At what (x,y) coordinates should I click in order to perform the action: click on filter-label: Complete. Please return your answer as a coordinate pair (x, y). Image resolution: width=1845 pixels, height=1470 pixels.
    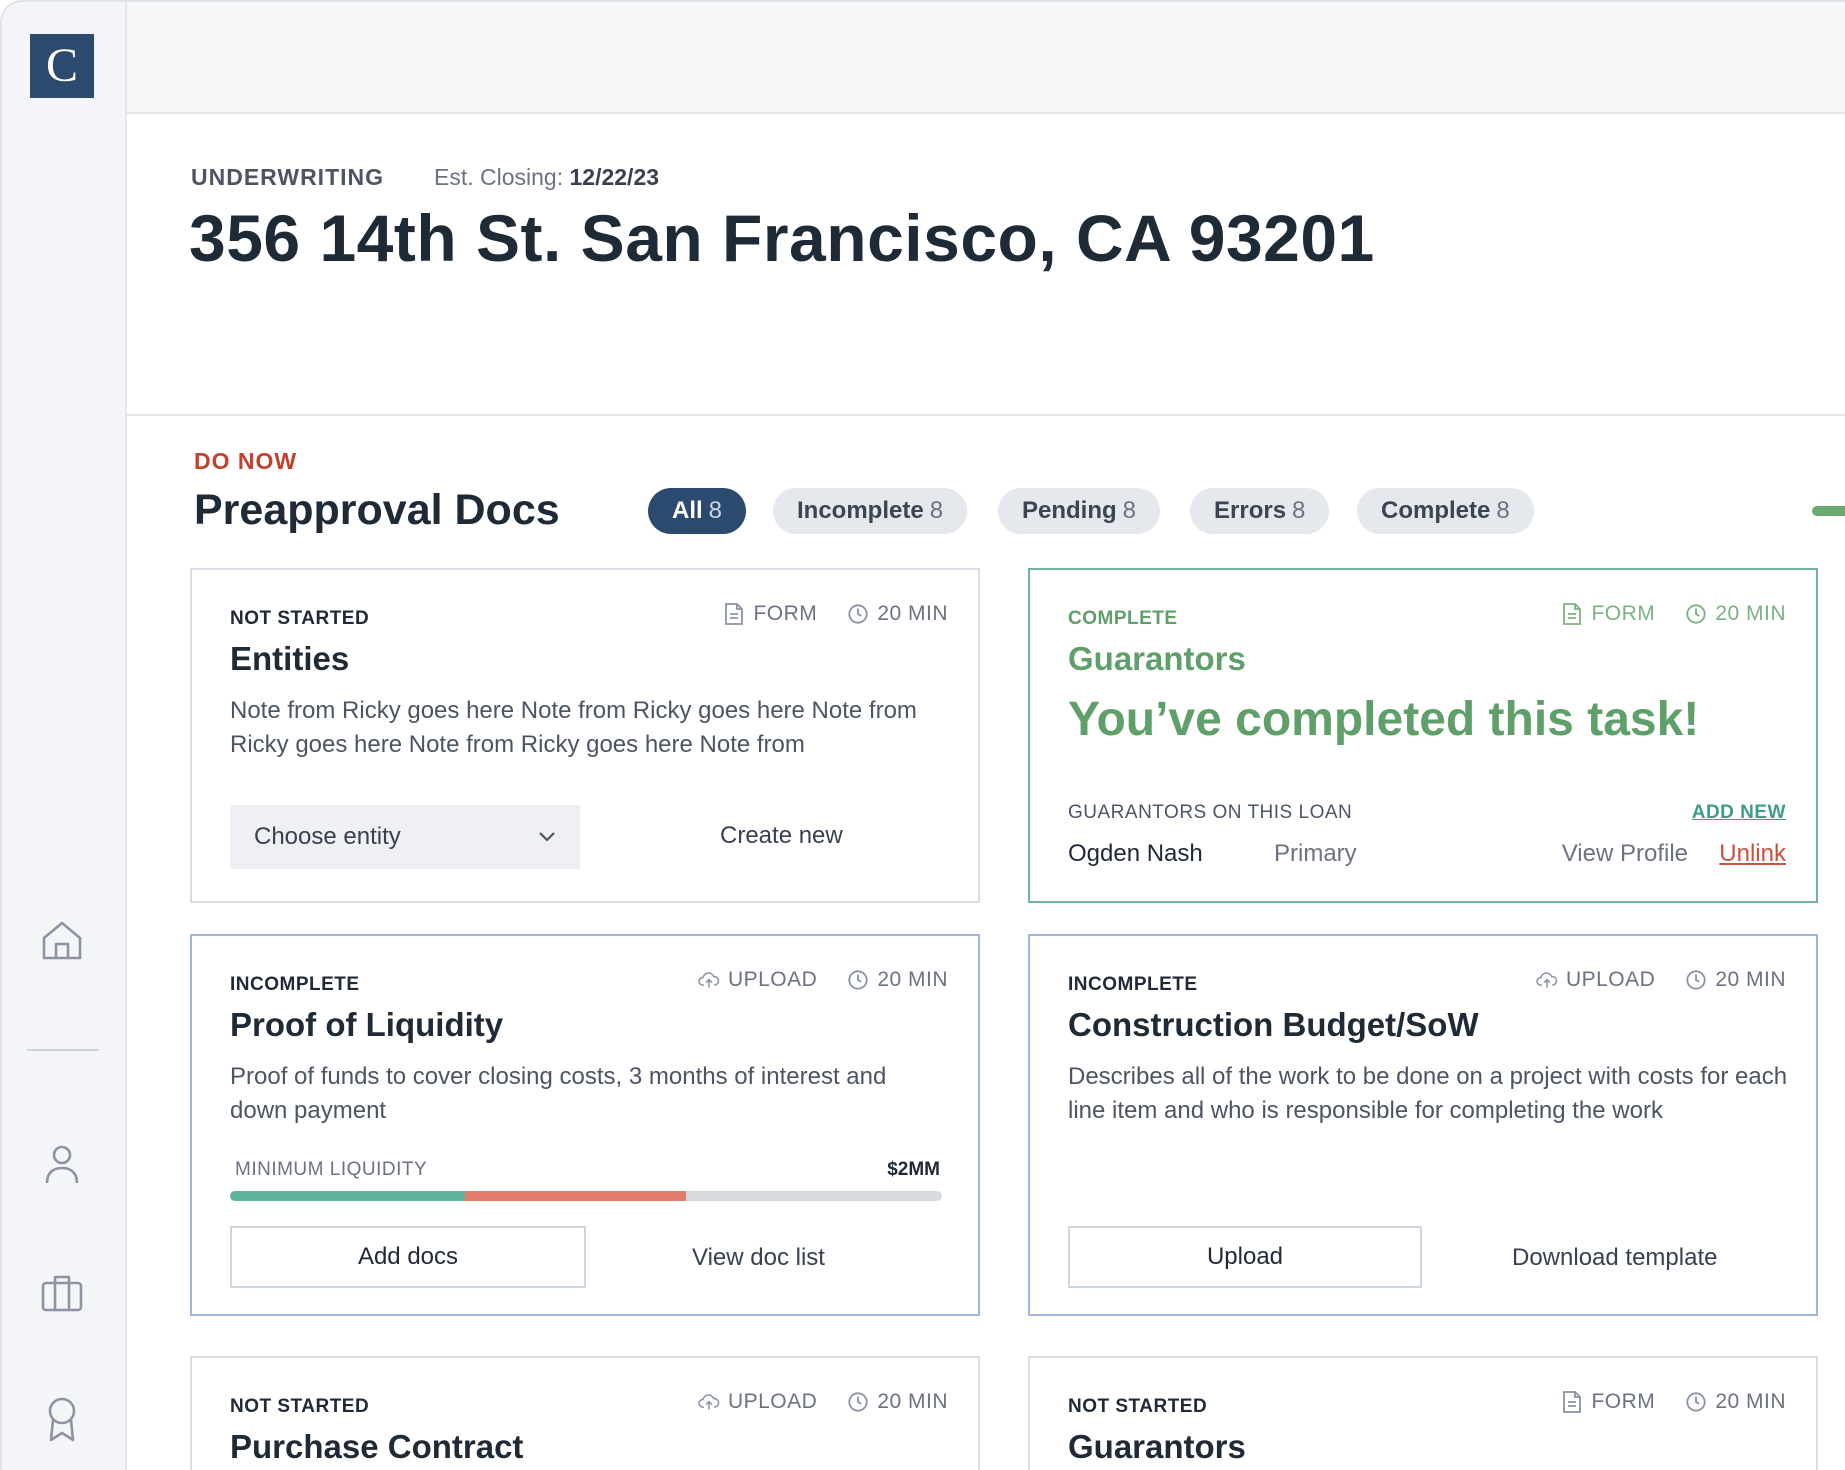
    Looking at the image, I should click on (1436, 510).